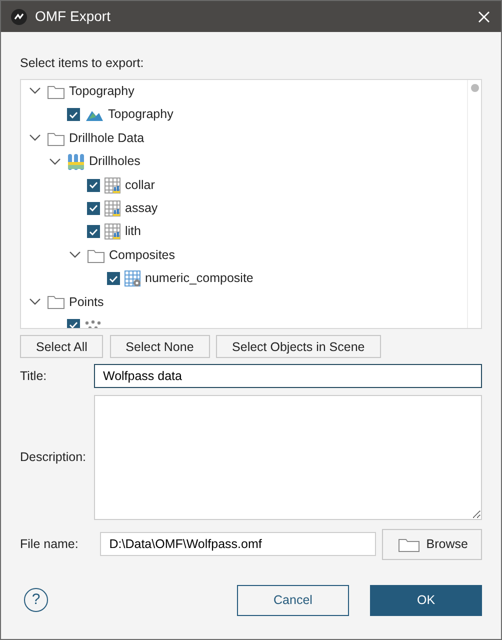  Describe the element at coordinates (73, 16) in the screenshot. I see `window-title: OMF Export` at that location.